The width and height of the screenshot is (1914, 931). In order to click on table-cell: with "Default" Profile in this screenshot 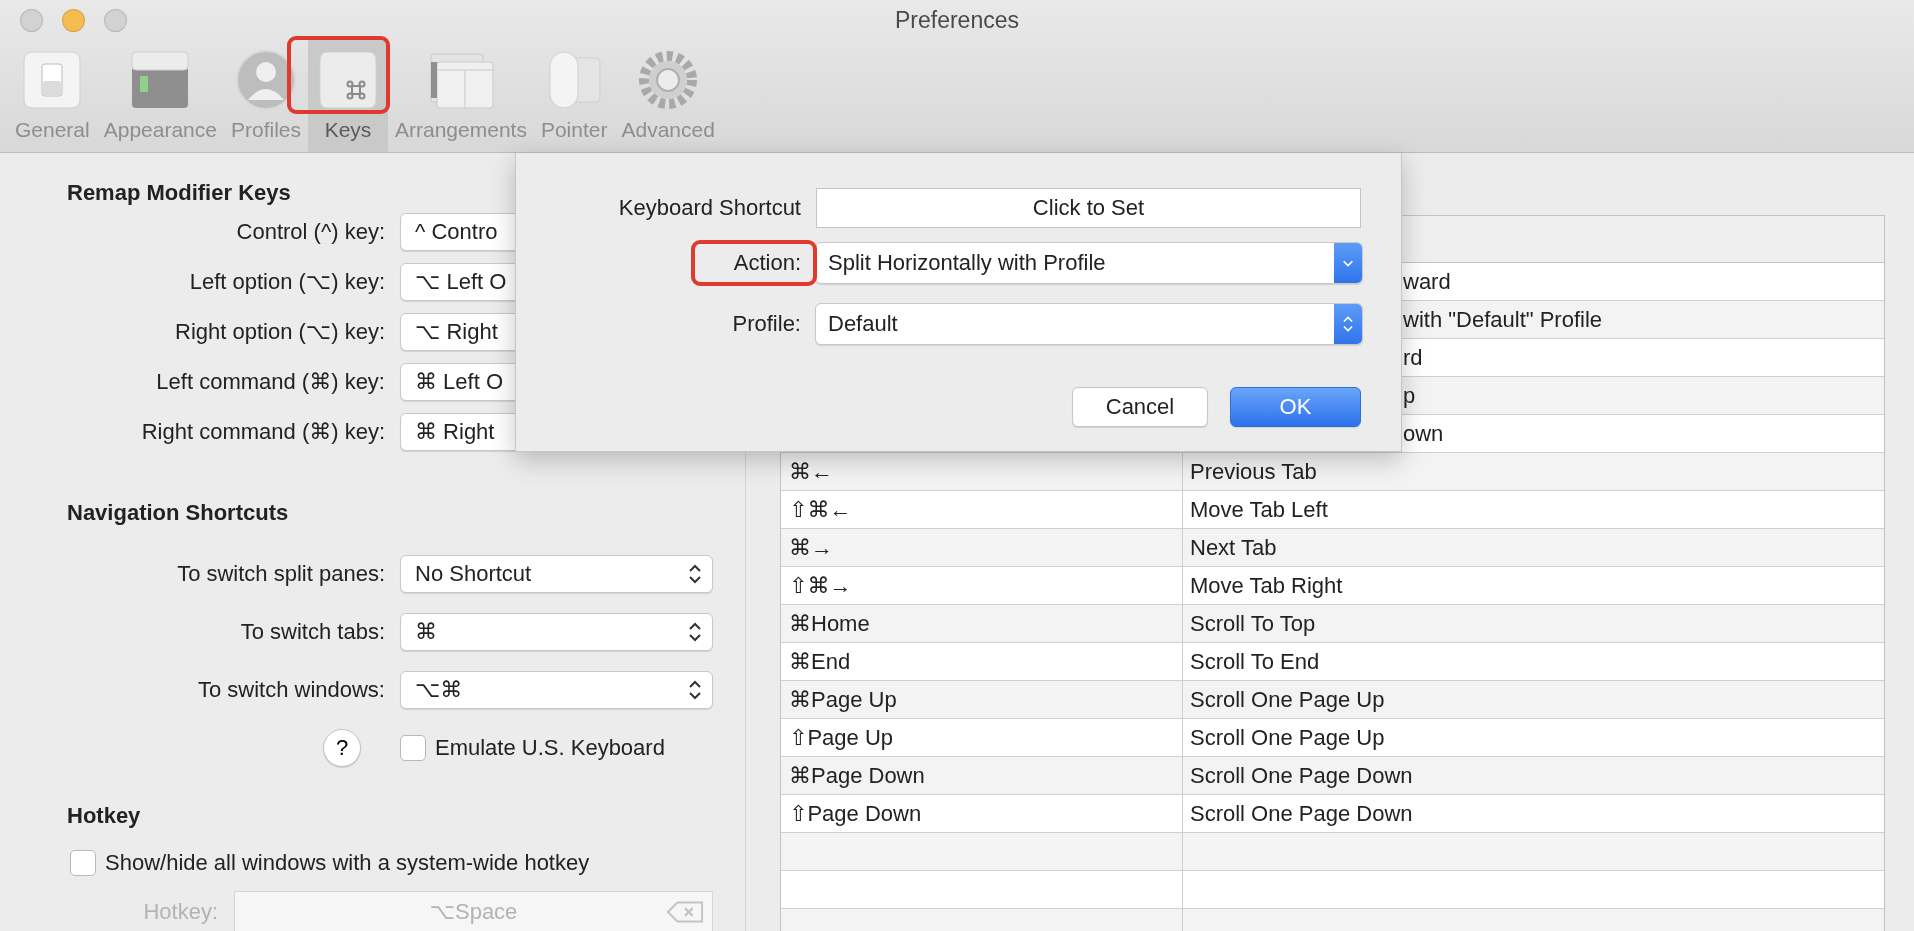, I will do `click(1503, 319)`.